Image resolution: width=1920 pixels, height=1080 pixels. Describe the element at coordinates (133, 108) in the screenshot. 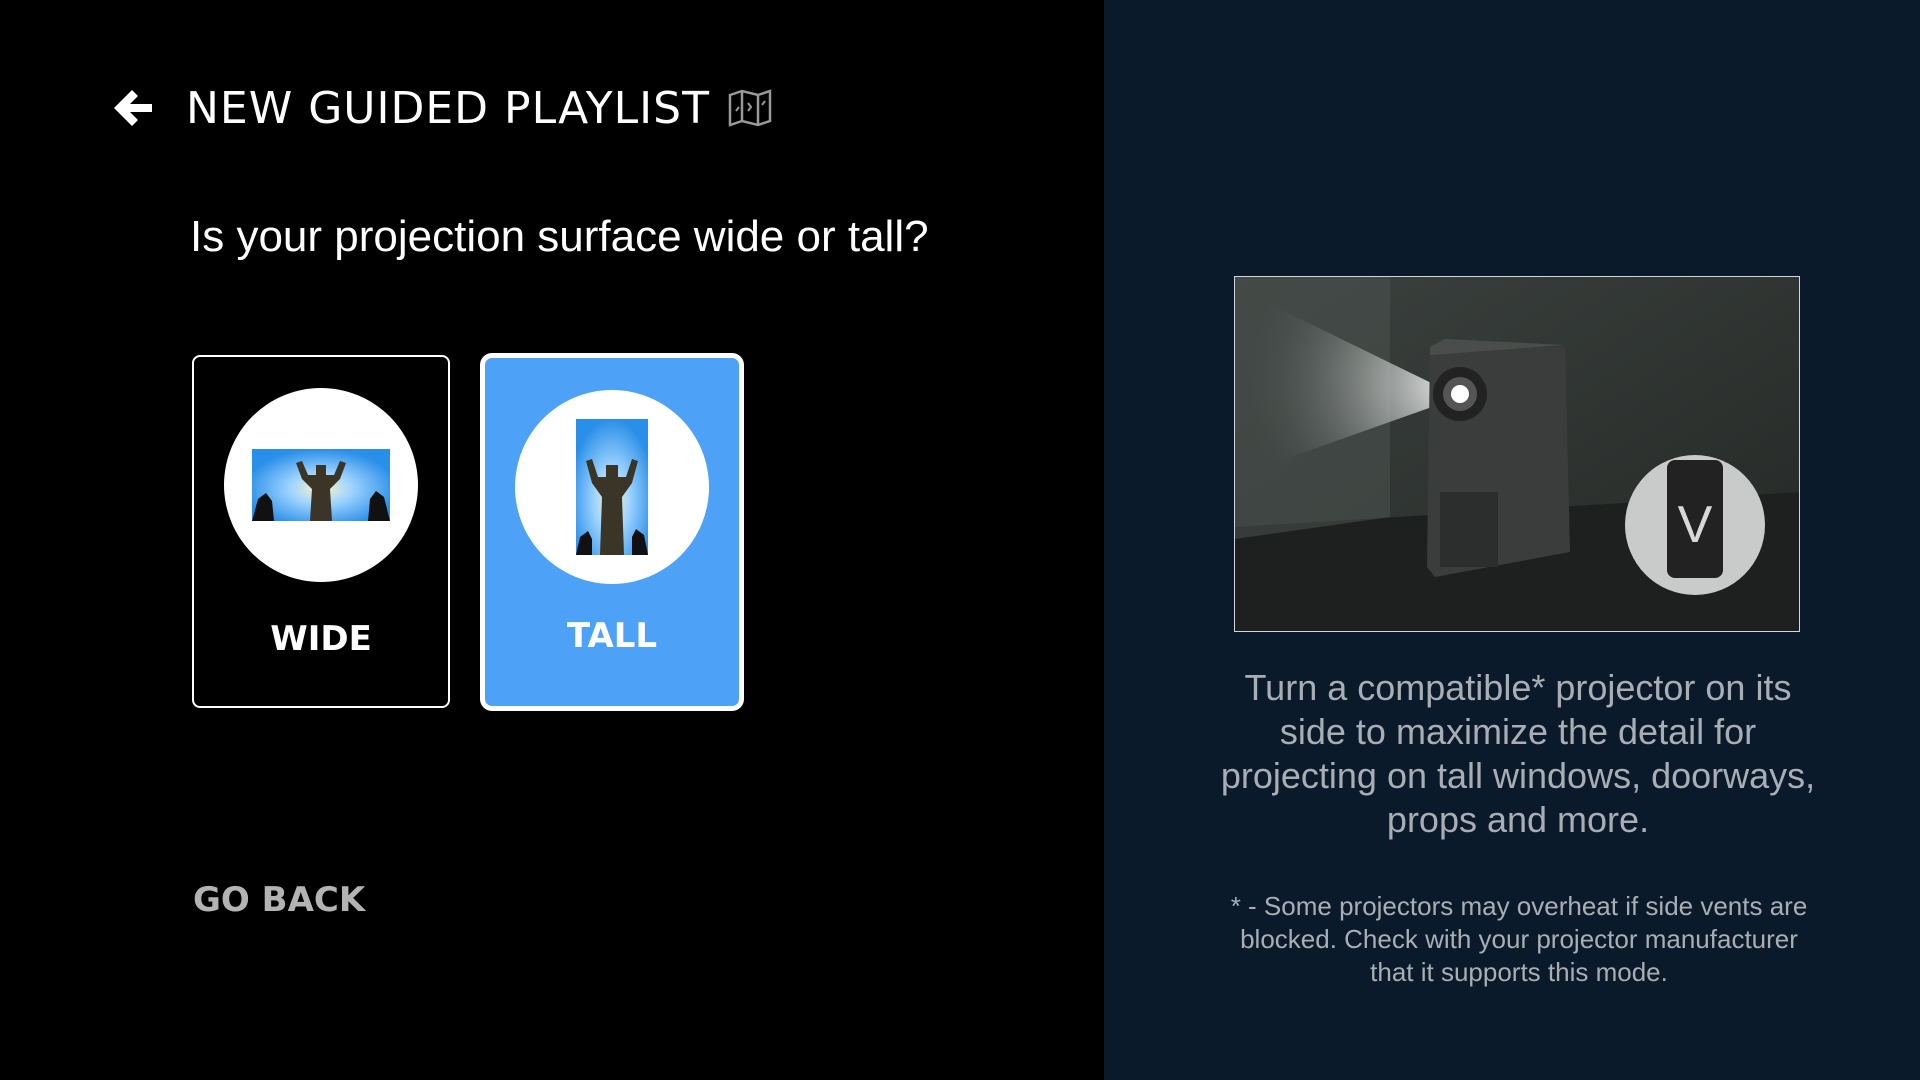

I see `back-arrow-icon` at that location.